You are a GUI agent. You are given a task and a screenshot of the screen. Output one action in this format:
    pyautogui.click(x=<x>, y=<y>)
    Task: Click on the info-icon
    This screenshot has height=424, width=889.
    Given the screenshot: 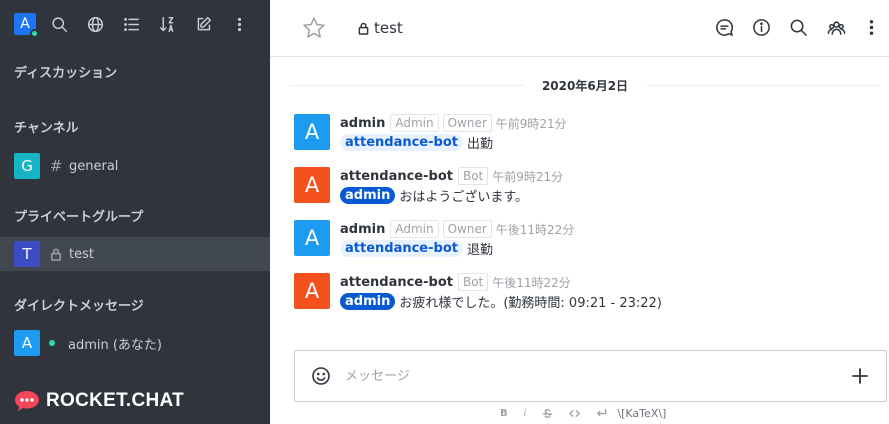 What is the action you would take?
    pyautogui.click(x=761, y=27)
    